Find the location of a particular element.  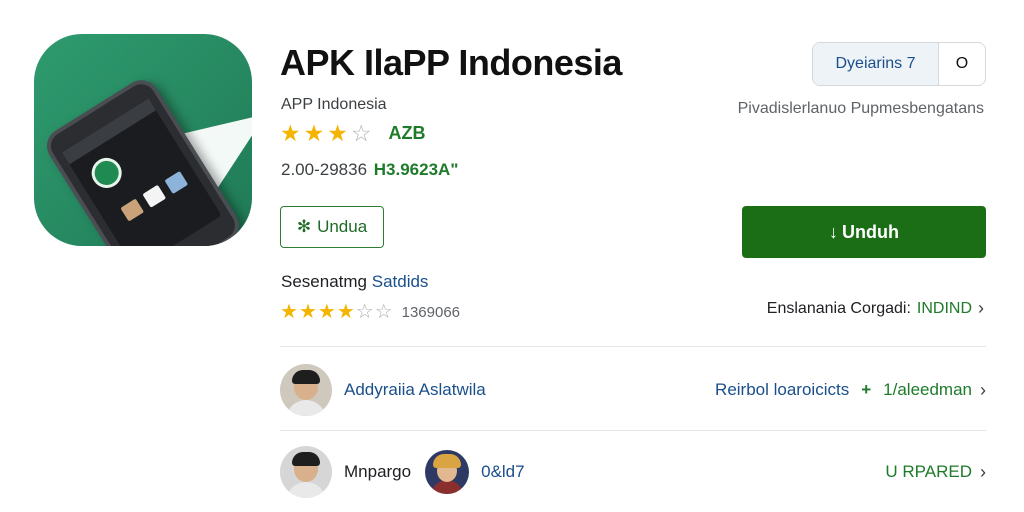

app-icon is located at coordinates (143, 140).